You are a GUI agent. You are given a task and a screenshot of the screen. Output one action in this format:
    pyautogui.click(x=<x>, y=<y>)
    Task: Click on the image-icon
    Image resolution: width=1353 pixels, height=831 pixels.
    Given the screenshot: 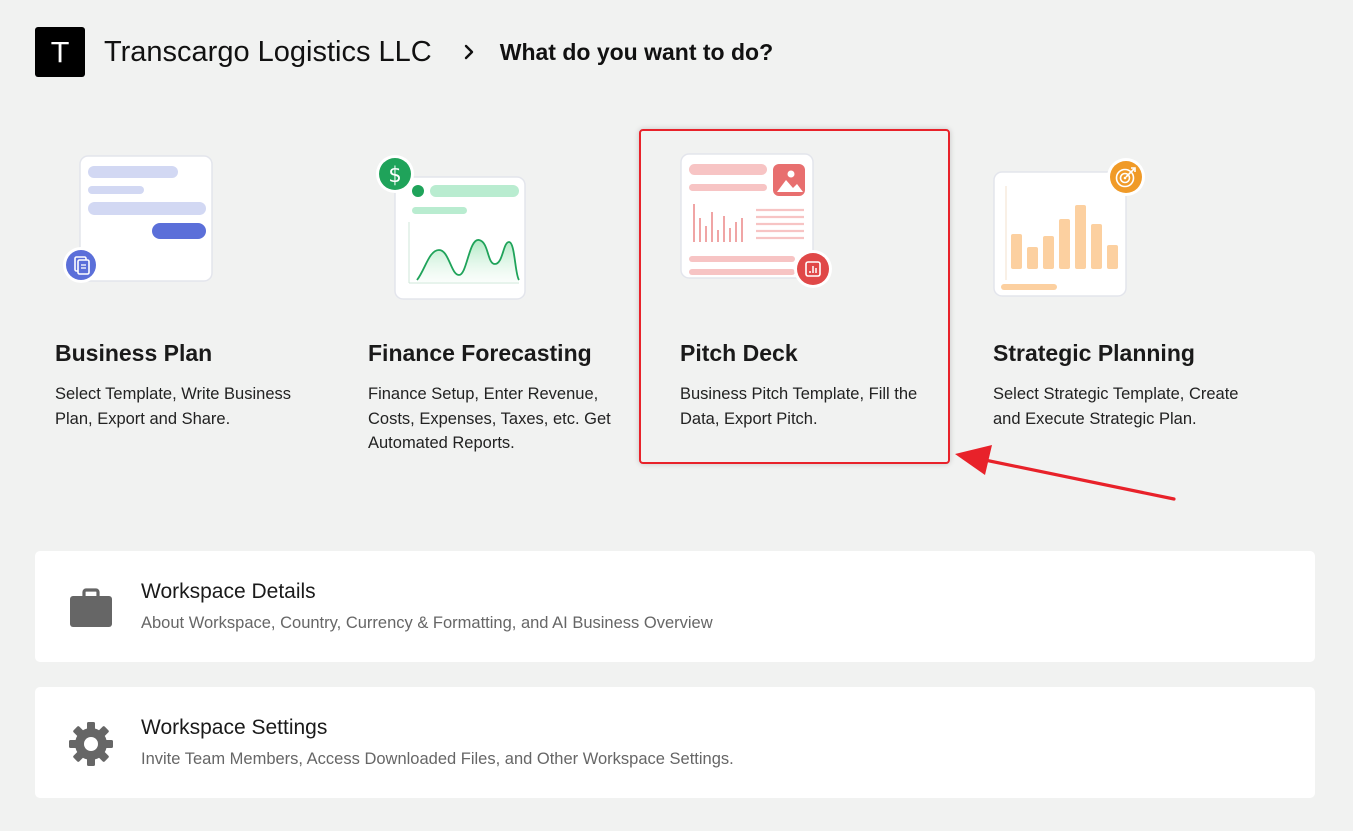 What is the action you would take?
    pyautogui.click(x=789, y=180)
    